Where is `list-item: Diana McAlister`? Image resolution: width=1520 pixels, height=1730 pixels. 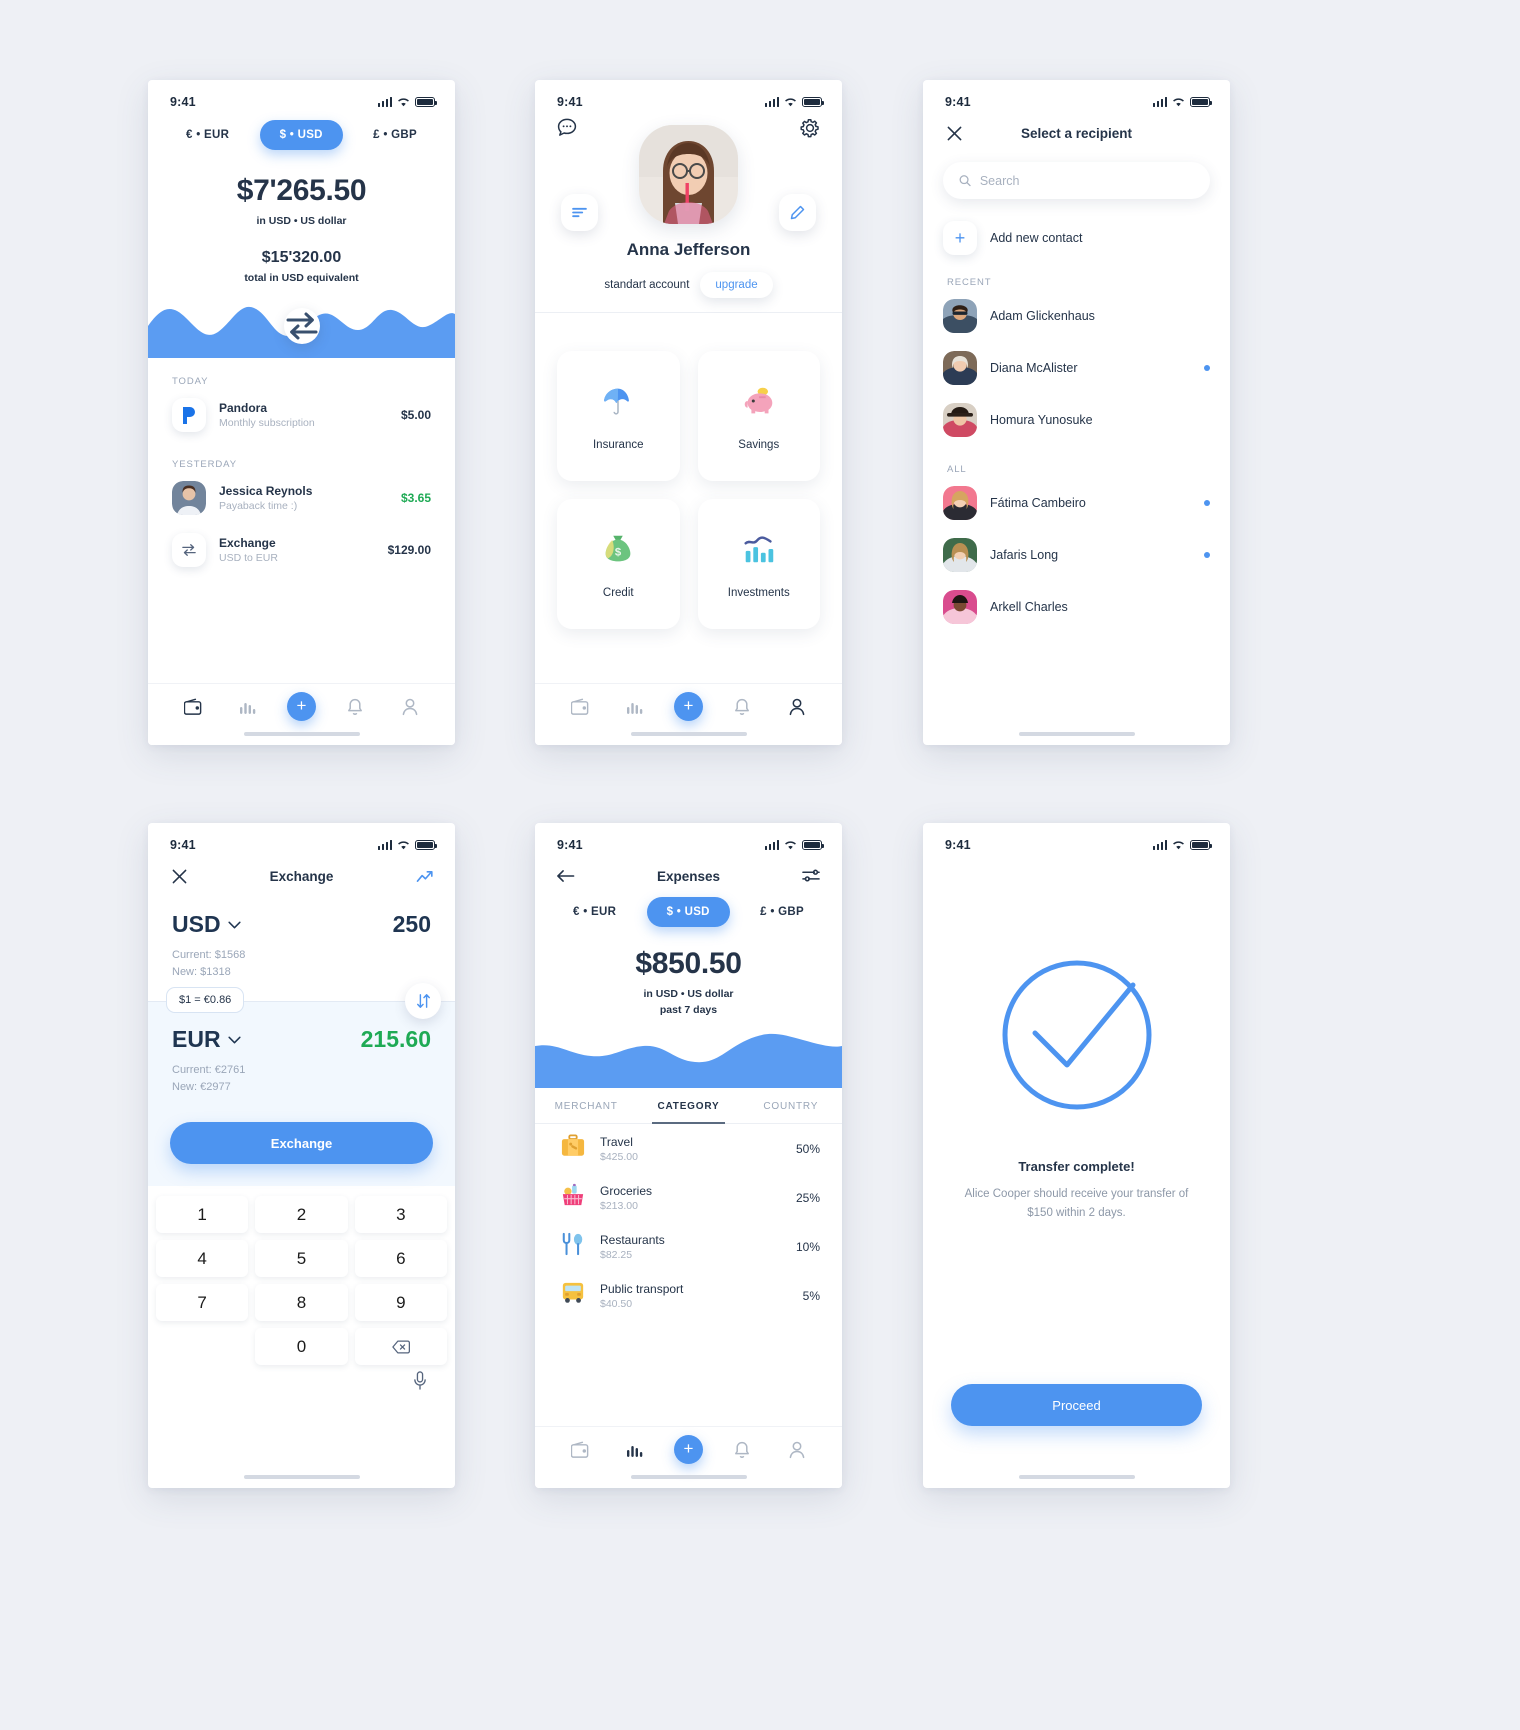
list-item: Diana McAlister is located at coordinates (1076, 368).